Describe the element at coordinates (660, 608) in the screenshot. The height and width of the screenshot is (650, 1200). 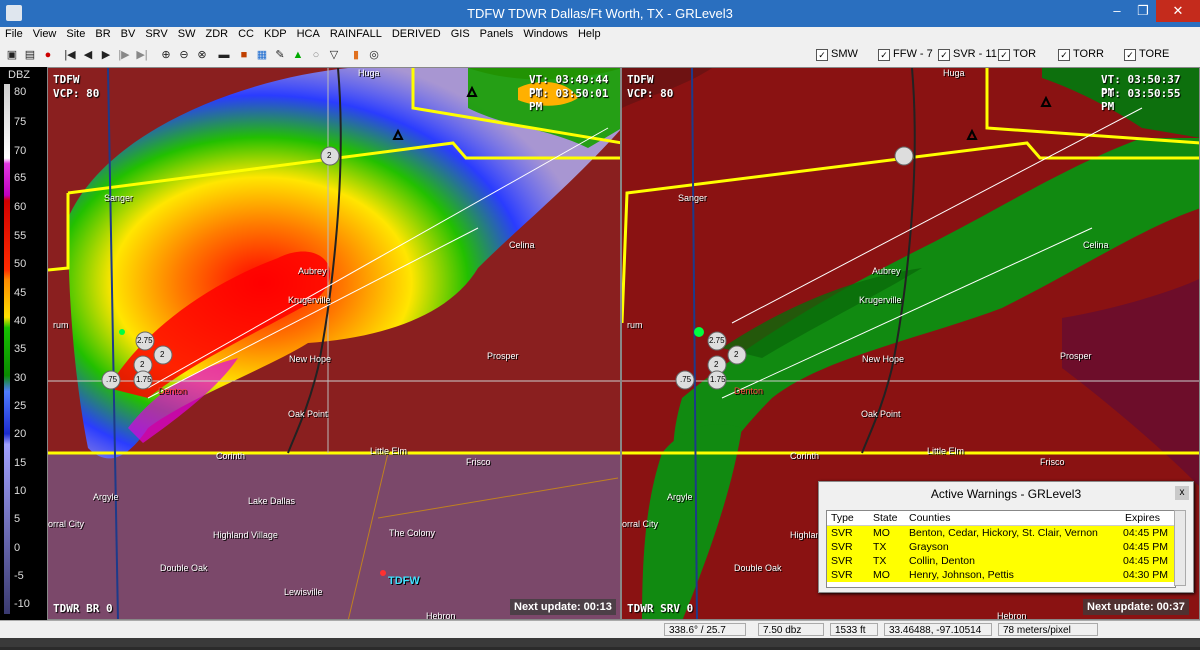
I see `product-label: TDWR SRV 0` at that location.